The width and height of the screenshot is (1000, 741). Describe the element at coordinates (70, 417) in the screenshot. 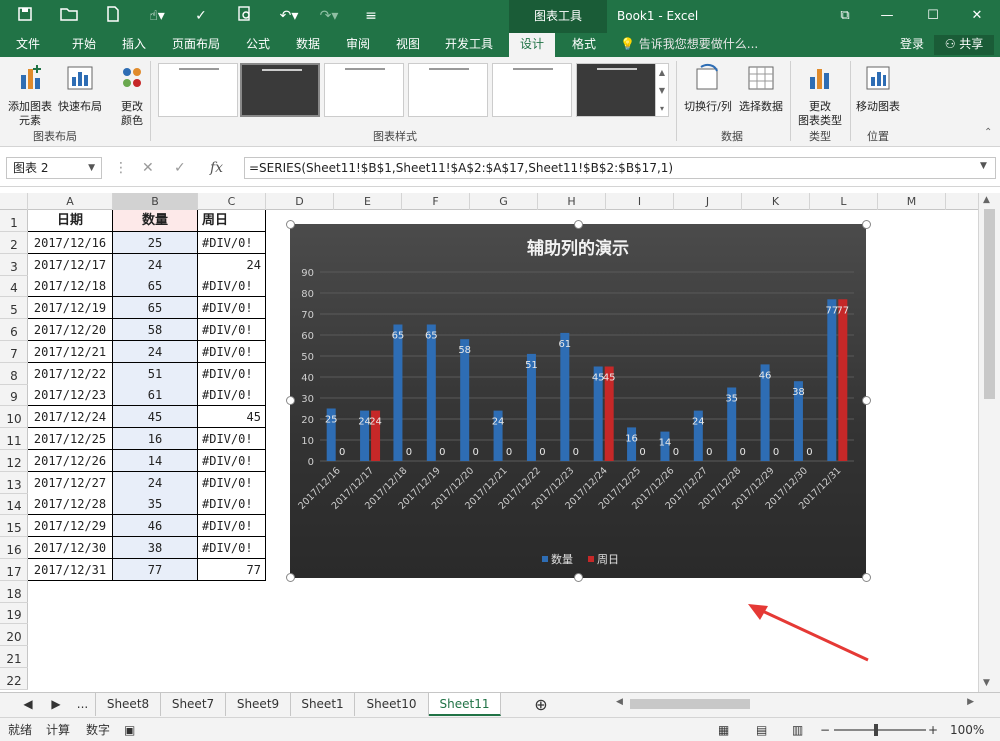

I see `date-cell: 2017/12/24` at that location.